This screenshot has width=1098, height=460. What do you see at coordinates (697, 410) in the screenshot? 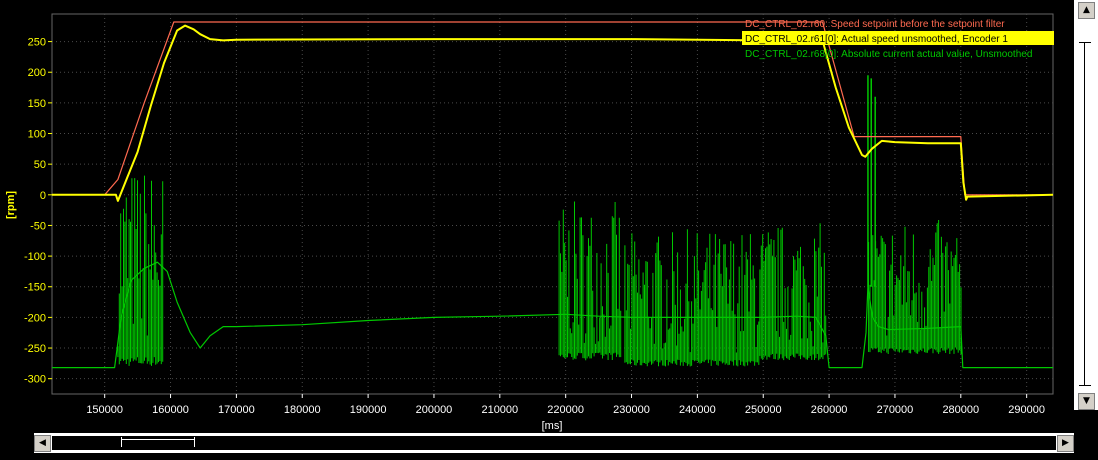
I see `x-tick-label: 240000` at bounding box center [697, 410].